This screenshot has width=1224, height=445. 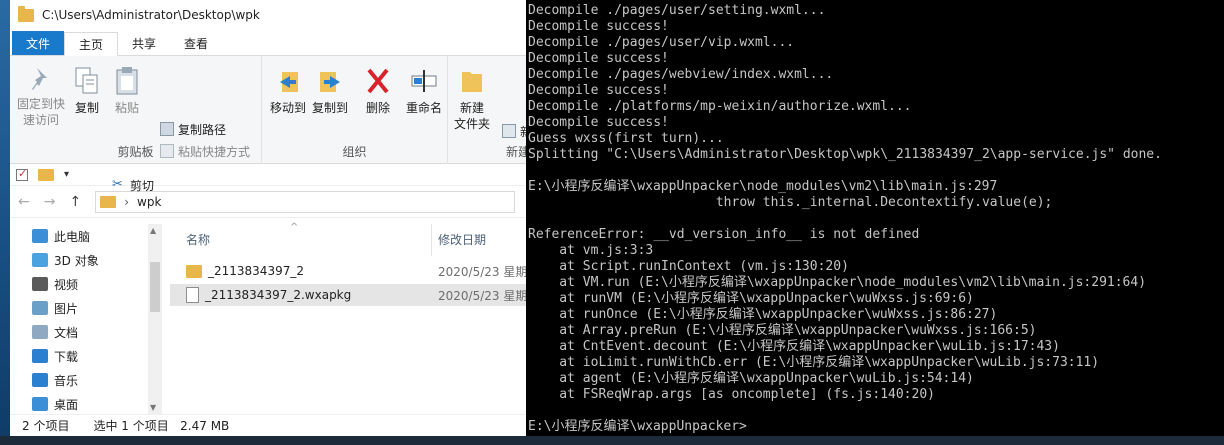 What do you see at coordinates (40, 260) in the screenshot?
I see `cube-icon` at bounding box center [40, 260].